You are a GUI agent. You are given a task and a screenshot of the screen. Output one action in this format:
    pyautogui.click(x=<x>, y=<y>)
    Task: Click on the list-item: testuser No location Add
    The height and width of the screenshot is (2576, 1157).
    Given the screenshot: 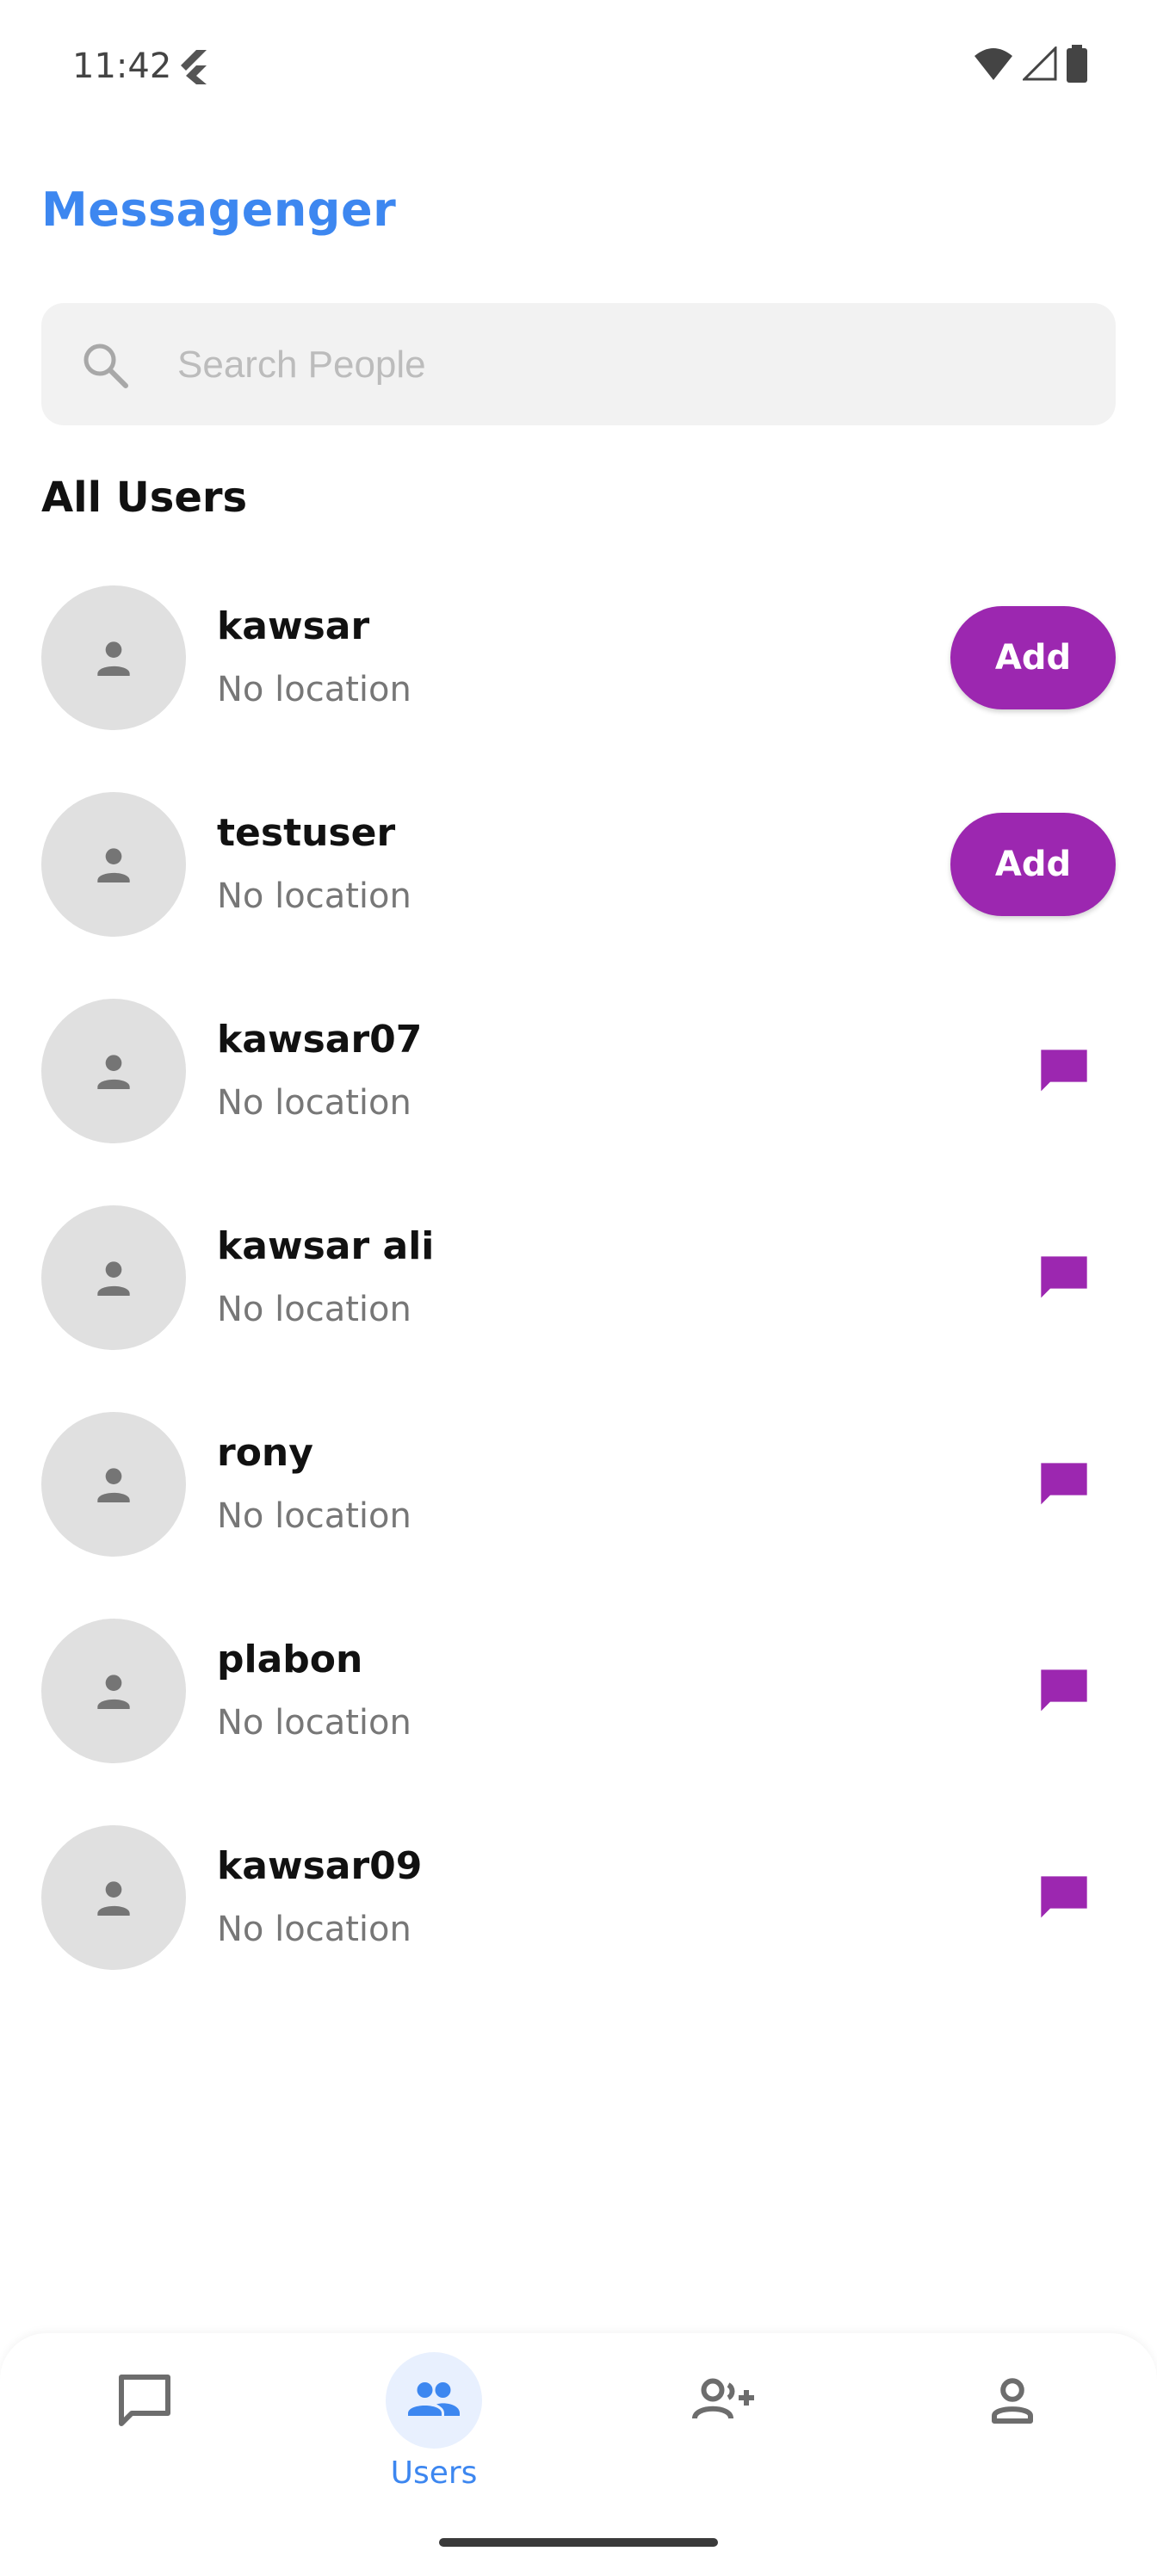 What is the action you would take?
    pyautogui.click(x=579, y=895)
    